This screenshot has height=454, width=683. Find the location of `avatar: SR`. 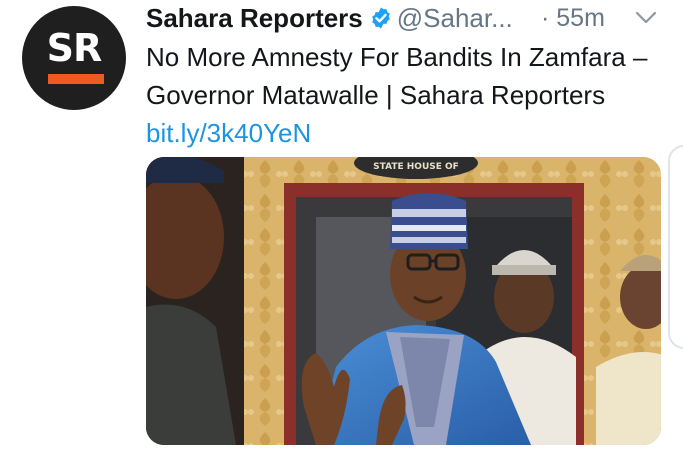

avatar: SR is located at coordinates (74, 58).